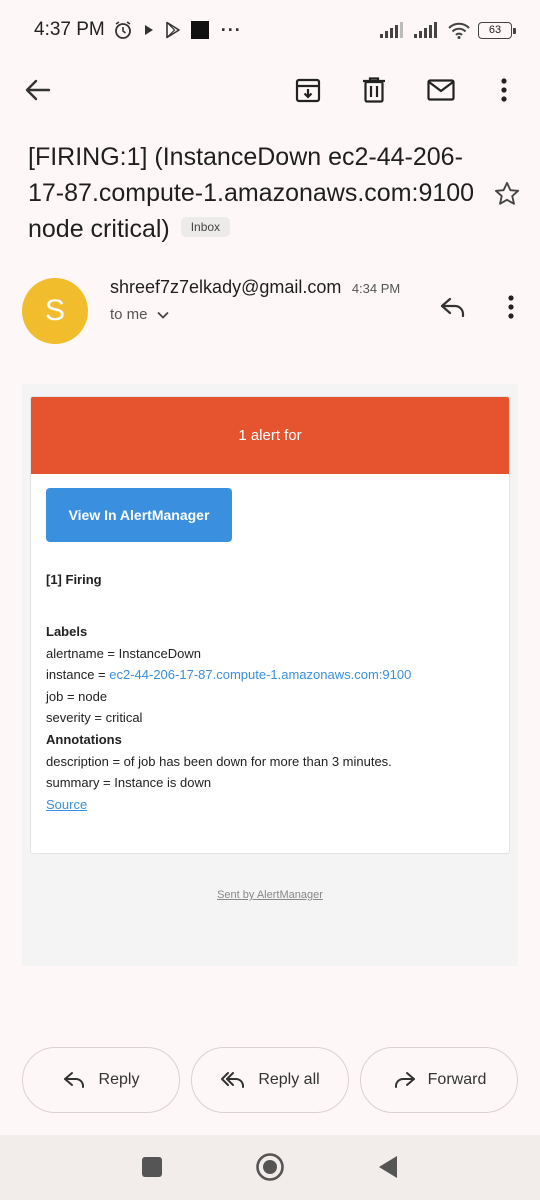  I want to click on system-nav-bar, so click(270, 1167).